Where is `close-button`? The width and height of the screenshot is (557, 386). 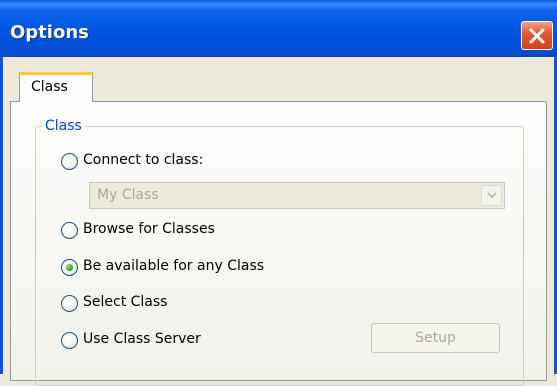
close-button is located at coordinates (537, 35).